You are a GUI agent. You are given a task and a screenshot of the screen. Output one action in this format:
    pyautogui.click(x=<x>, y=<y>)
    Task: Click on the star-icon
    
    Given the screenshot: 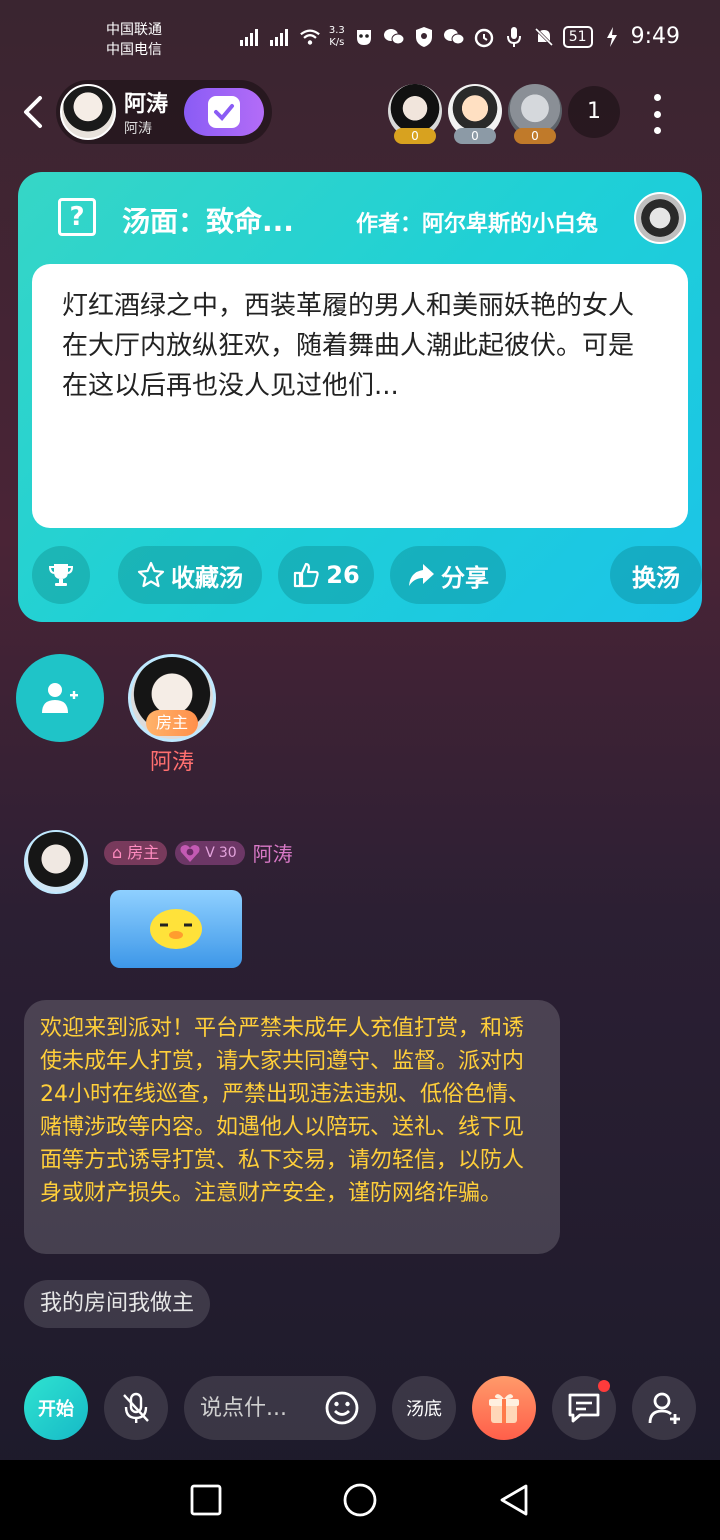 What is the action you would take?
    pyautogui.click(x=151, y=574)
    